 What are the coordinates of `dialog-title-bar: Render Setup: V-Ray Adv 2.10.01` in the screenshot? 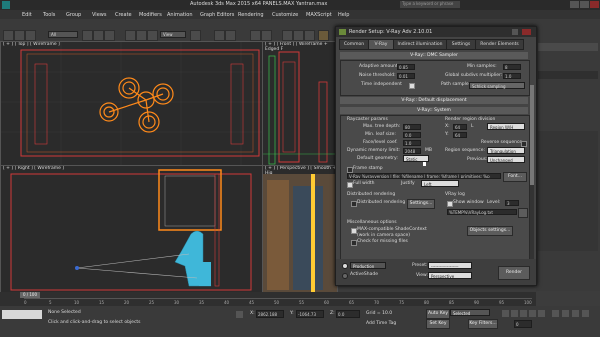 It's located at (436, 32).